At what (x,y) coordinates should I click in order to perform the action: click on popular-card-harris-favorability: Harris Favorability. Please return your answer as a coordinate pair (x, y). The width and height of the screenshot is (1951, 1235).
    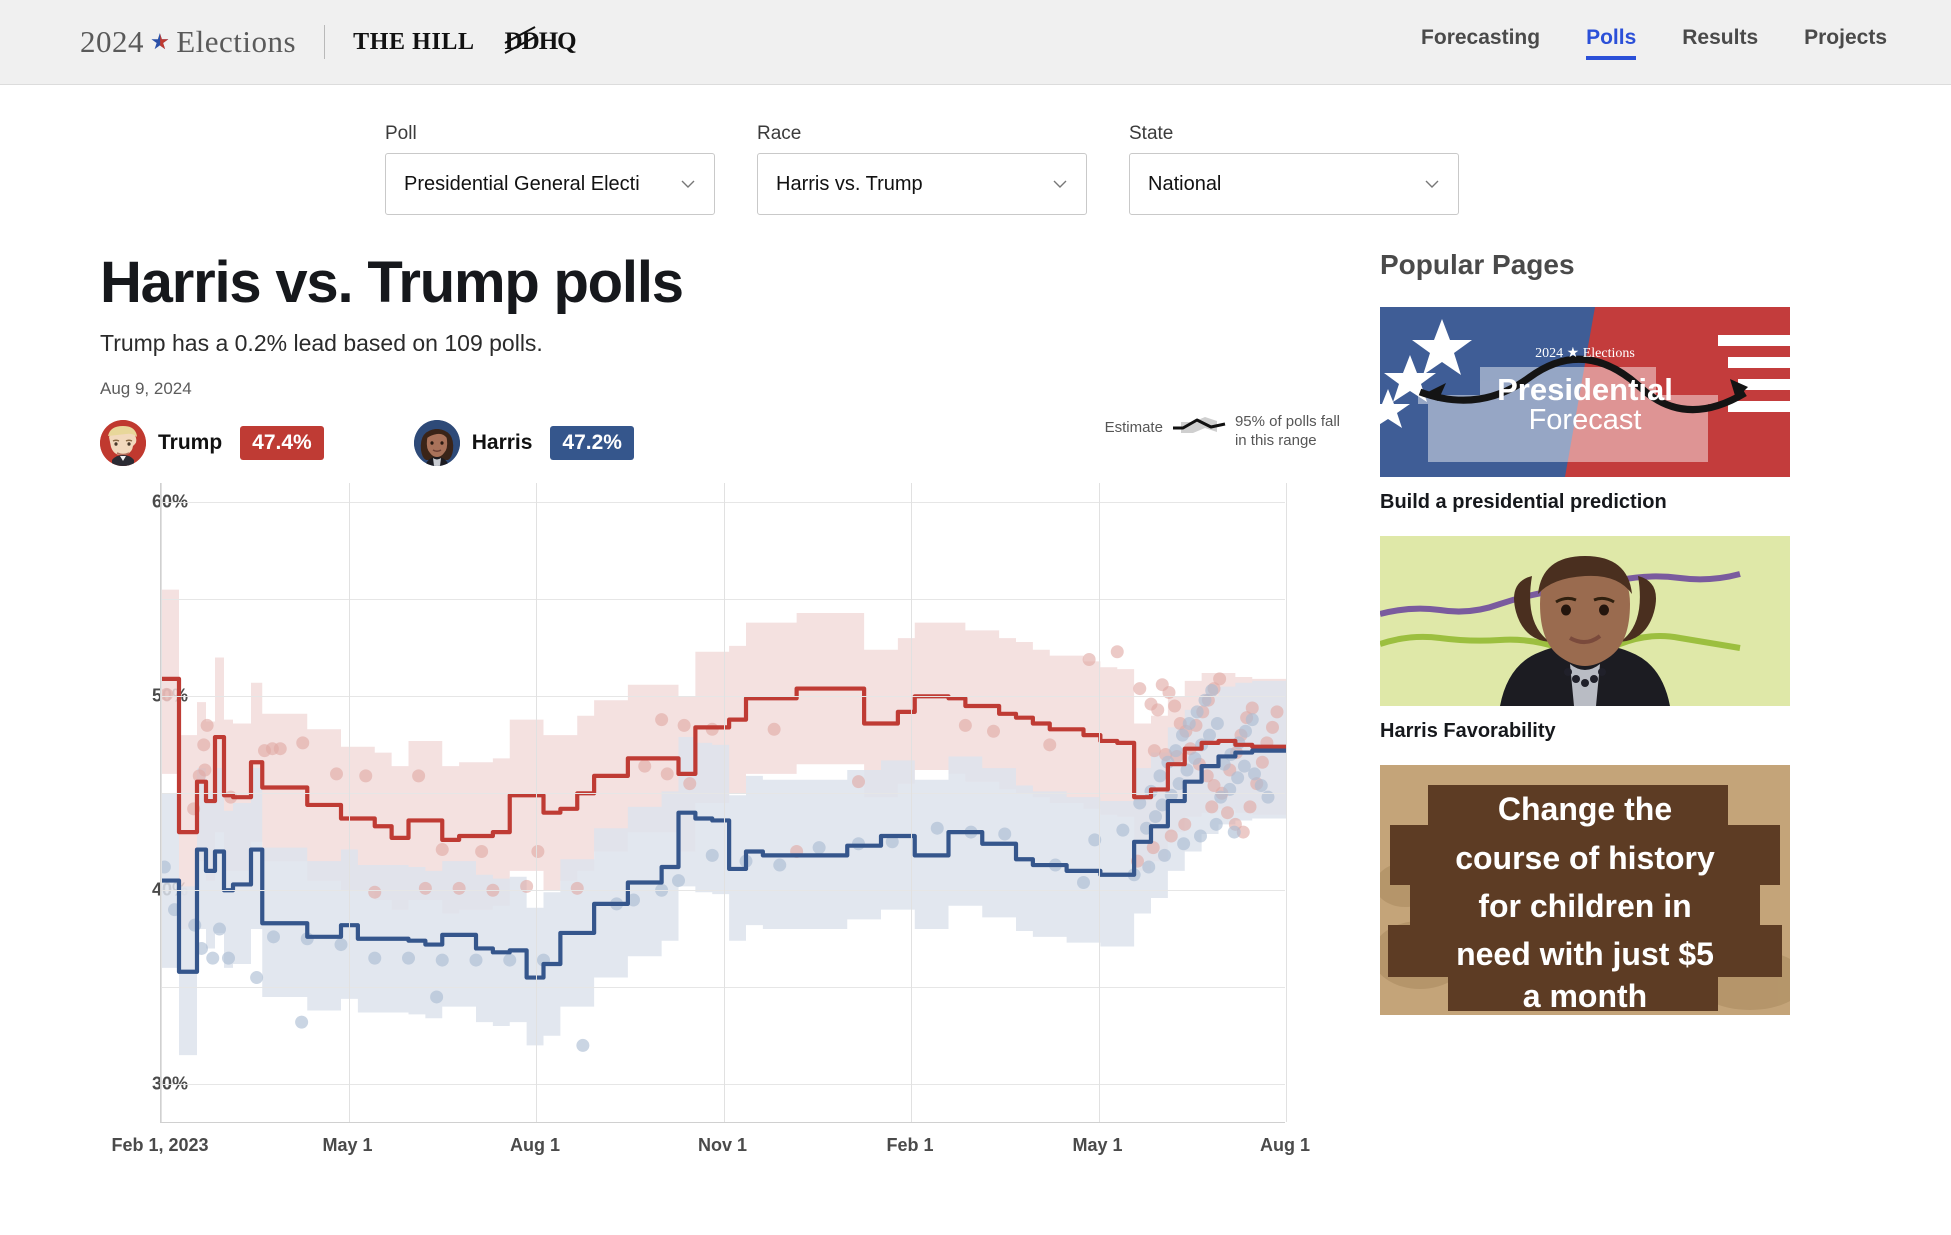
    Looking at the image, I should click on (1585, 639).